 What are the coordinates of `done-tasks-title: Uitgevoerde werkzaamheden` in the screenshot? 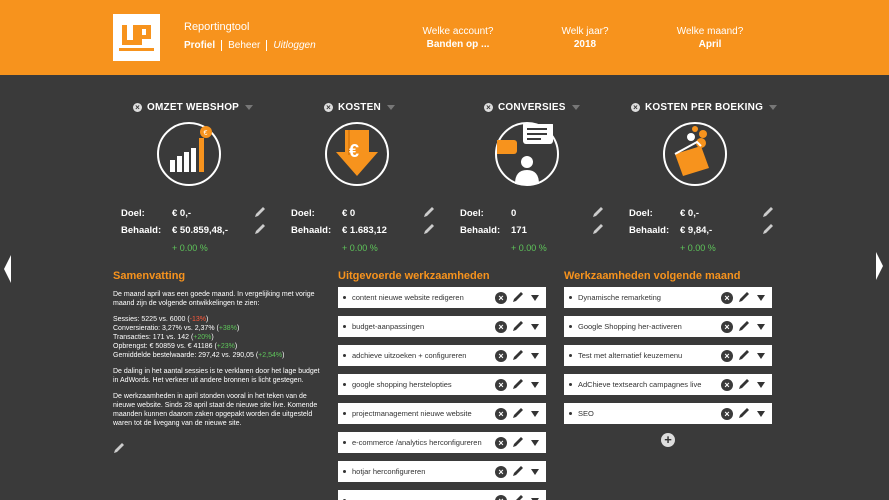 It's located at (414, 276).